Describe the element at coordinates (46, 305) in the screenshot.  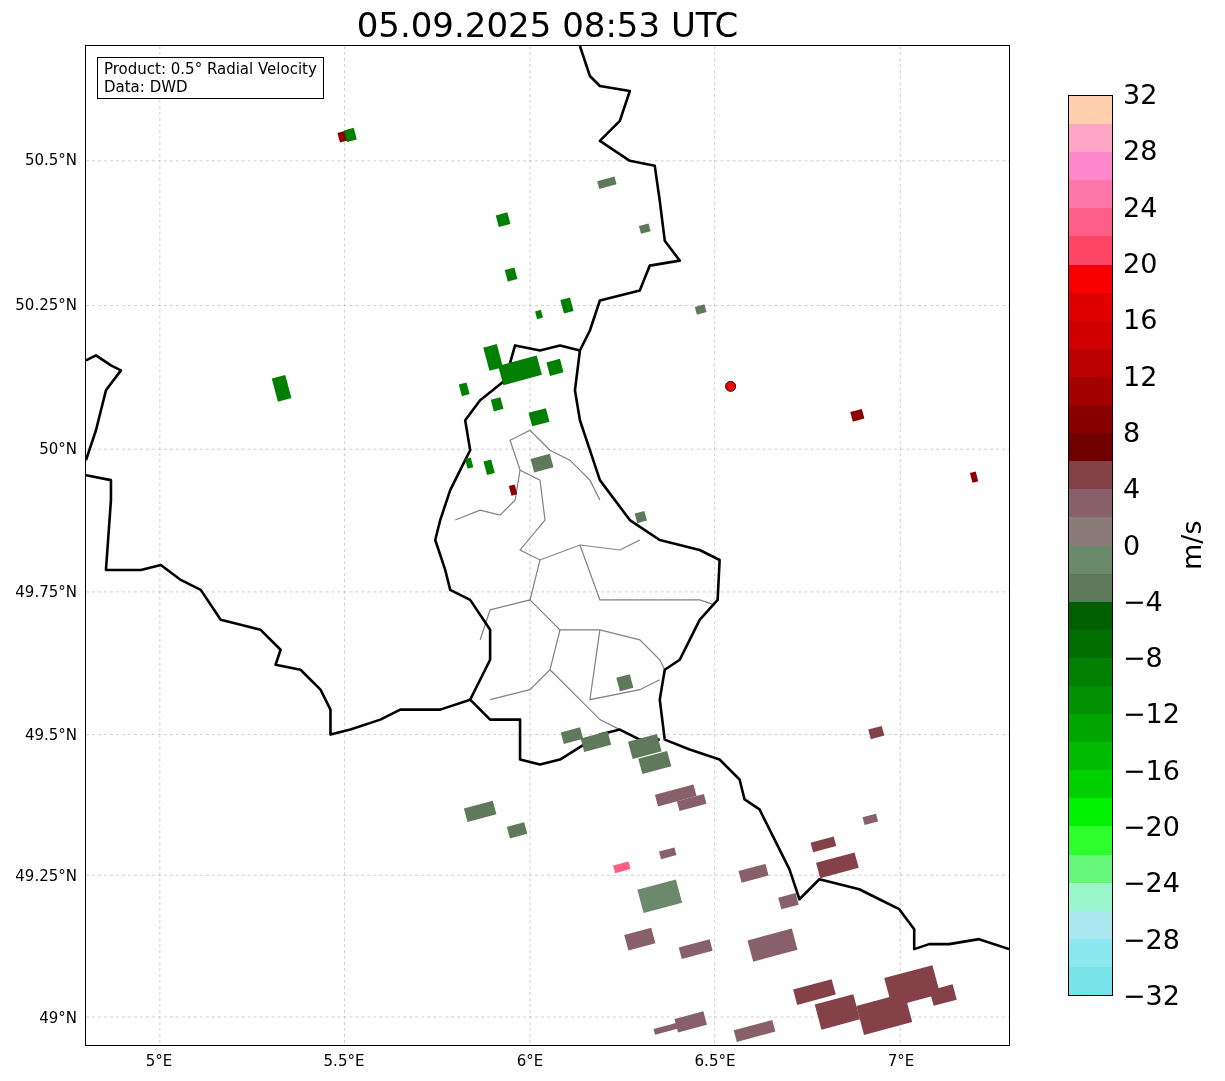
I see `latitude-label: 50.25°N` at that location.